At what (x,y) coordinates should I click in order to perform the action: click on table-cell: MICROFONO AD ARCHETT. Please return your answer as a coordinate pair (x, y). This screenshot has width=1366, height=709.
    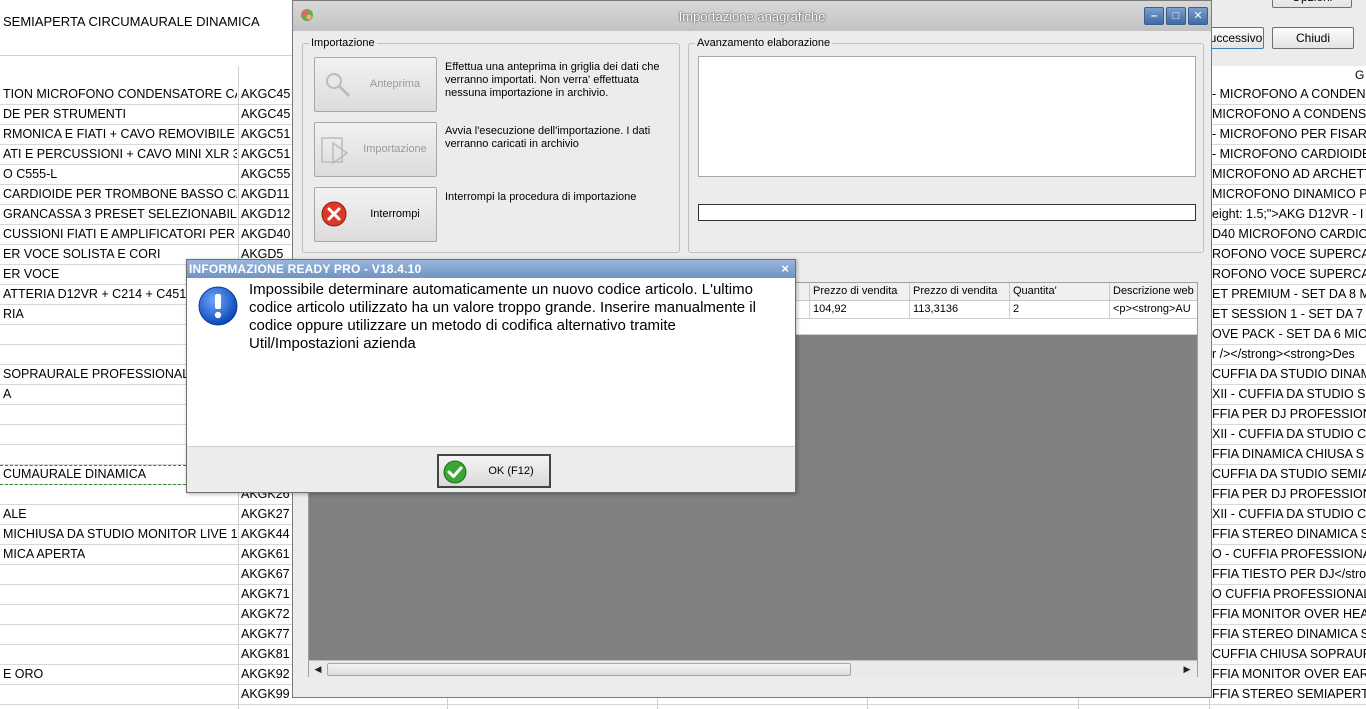
    Looking at the image, I should click on (1289, 174).